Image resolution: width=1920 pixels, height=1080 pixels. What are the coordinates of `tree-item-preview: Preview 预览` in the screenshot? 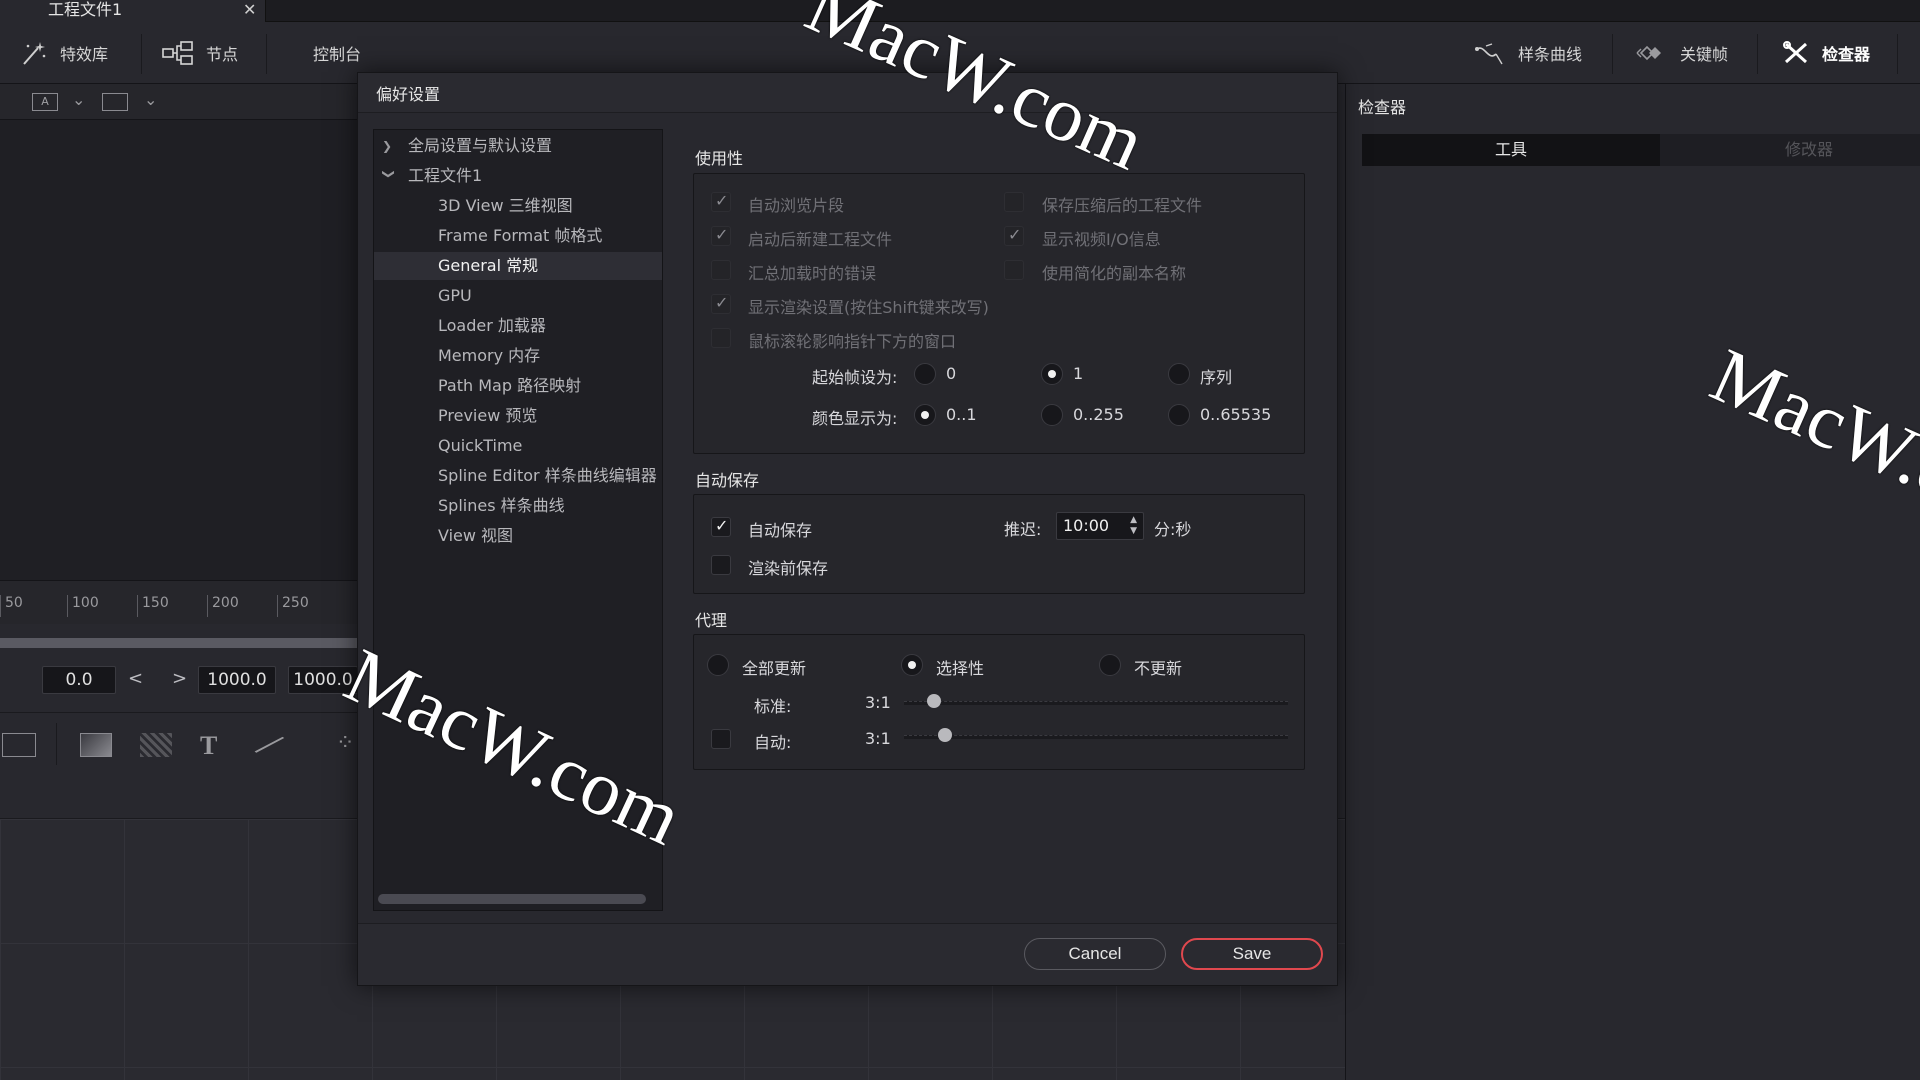 It's located at (518, 416).